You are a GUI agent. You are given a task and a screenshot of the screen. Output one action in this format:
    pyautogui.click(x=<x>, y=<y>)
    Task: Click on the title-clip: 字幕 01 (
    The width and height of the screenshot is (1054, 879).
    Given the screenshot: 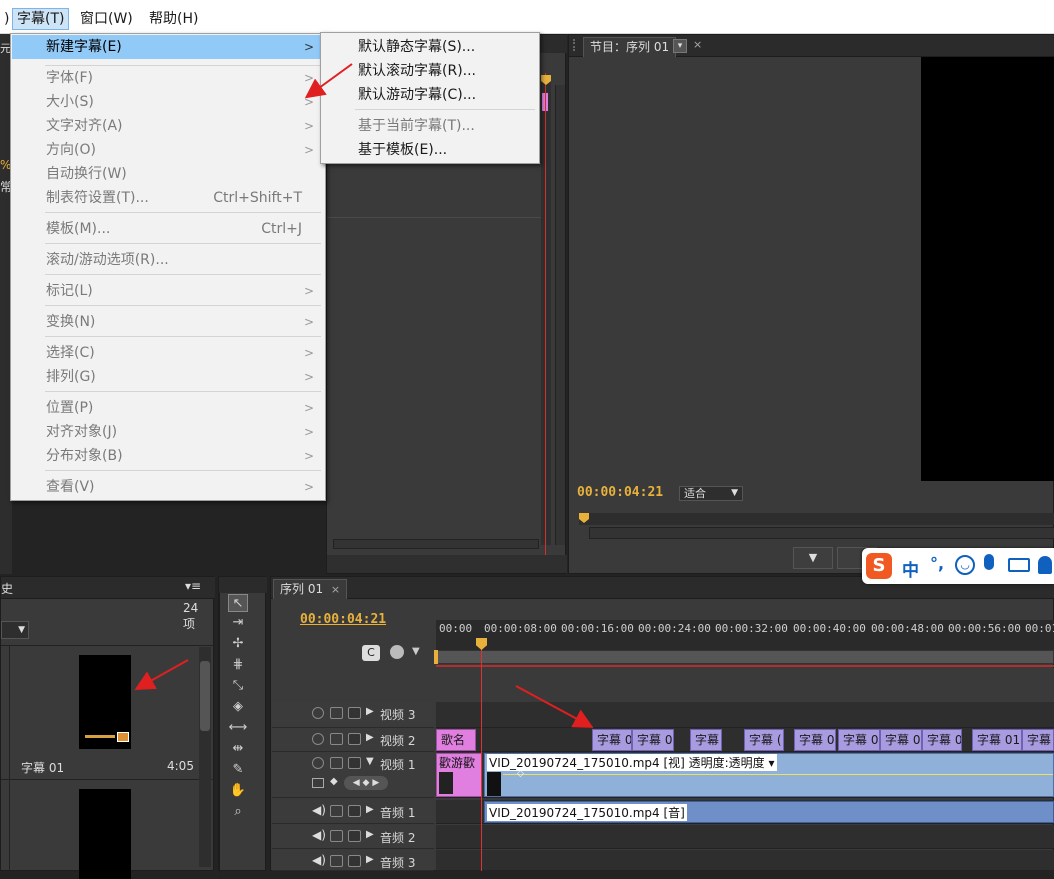 What is the action you would take?
    pyautogui.click(x=997, y=740)
    